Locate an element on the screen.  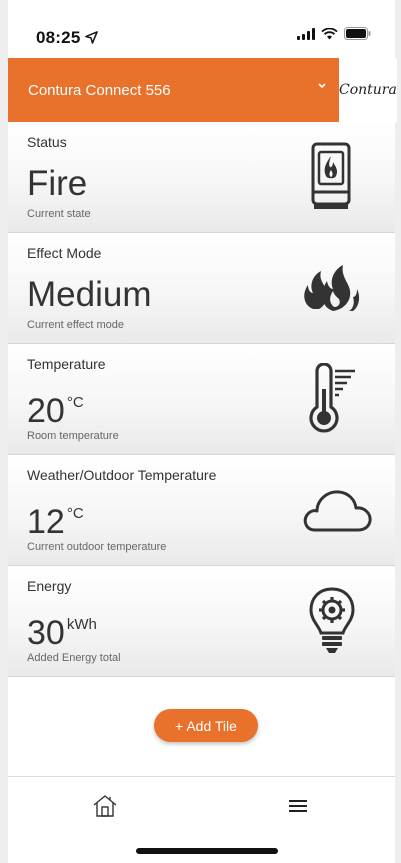
tile-temperature: Temperature 20 °C Room temperature is located at coordinates (201, 399).